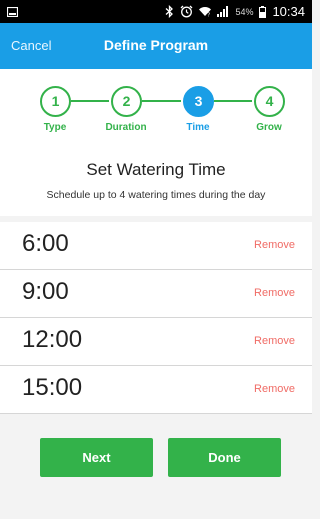 This screenshot has height=519, width=320. What do you see at coordinates (198, 127) in the screenshot?
I see `step-3-label: Time` at bounding box center [198, 127].